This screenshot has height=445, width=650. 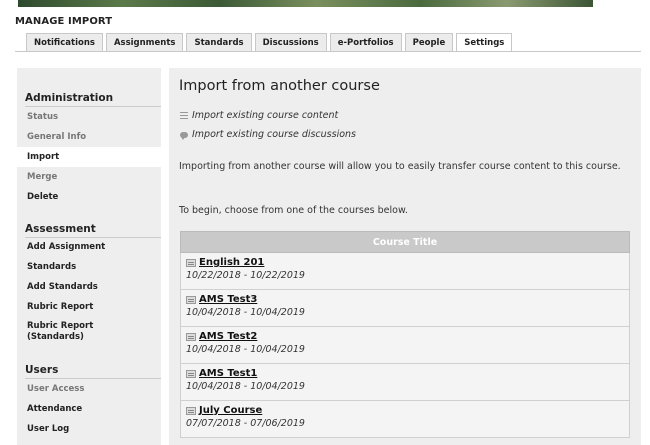 I want to click on import-content-label: Import existing course content, so click(x=265, y=115).